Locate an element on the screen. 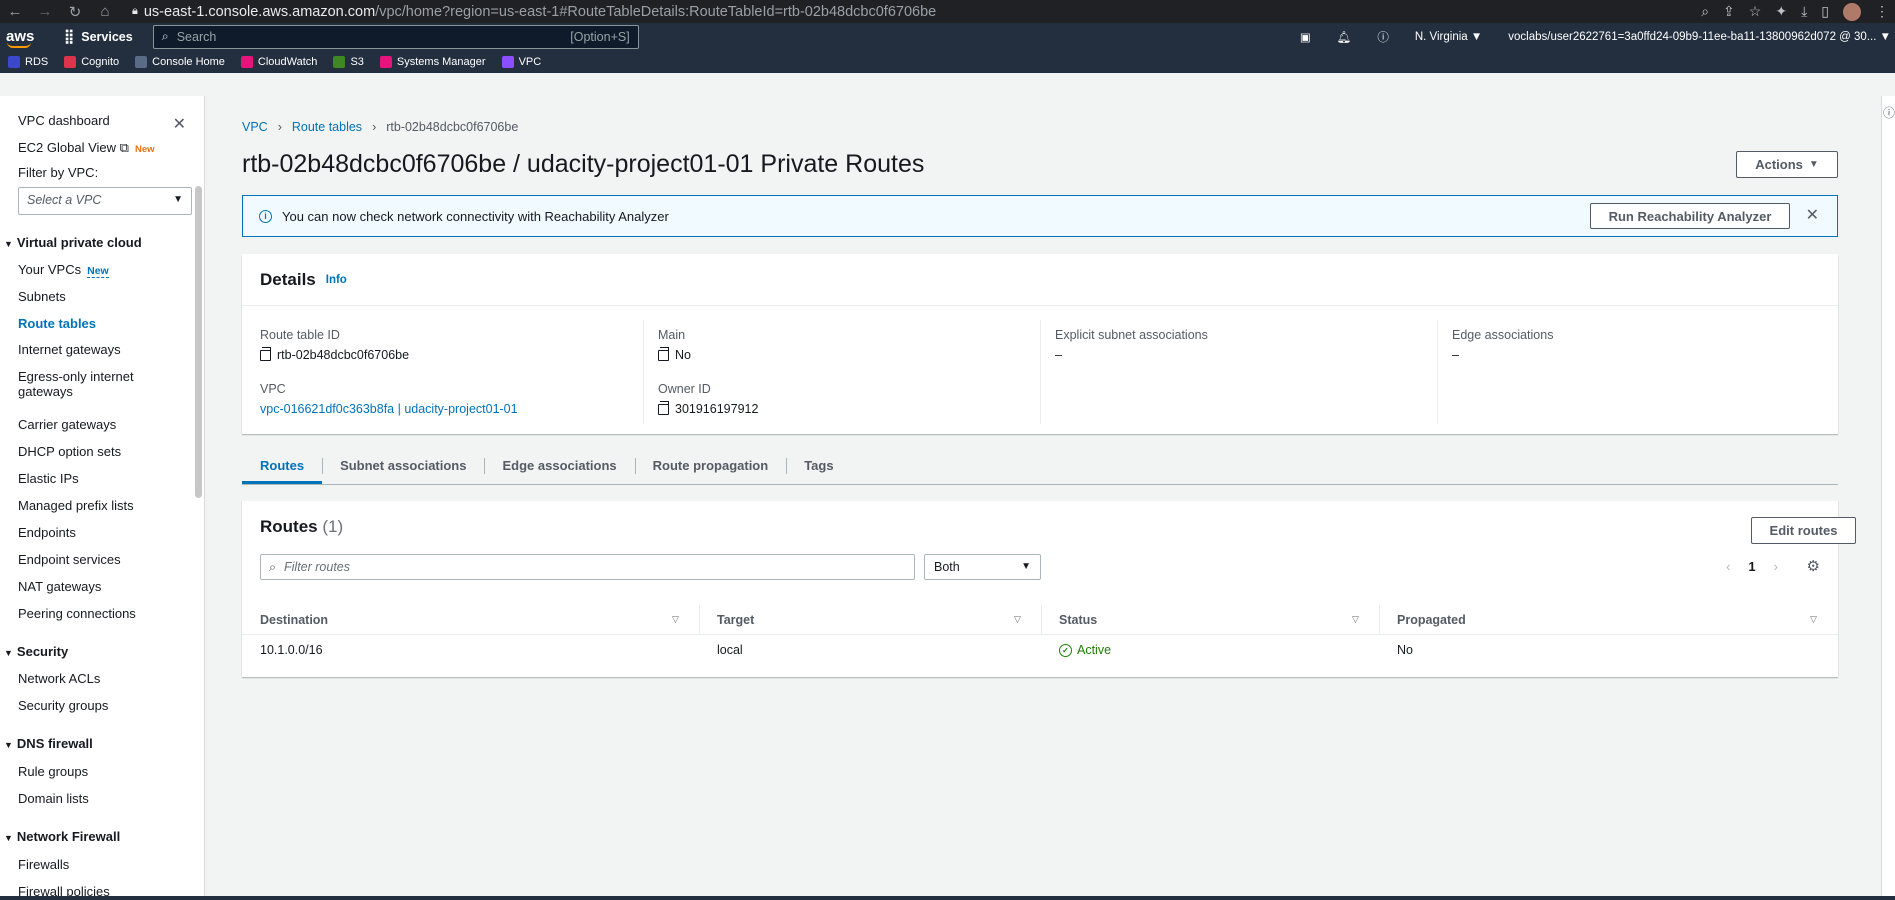  bookmark-star-icon: ☆ is located at coordinates (1755, 11).